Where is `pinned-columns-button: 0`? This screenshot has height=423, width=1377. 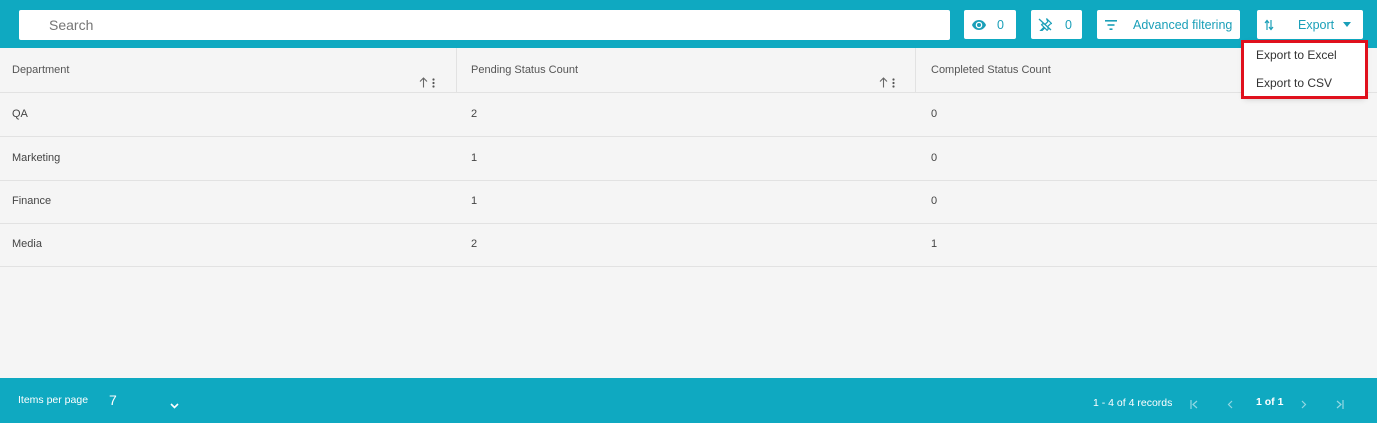 pinned-columns-button: 0 is located at coordinates (1056, 24).